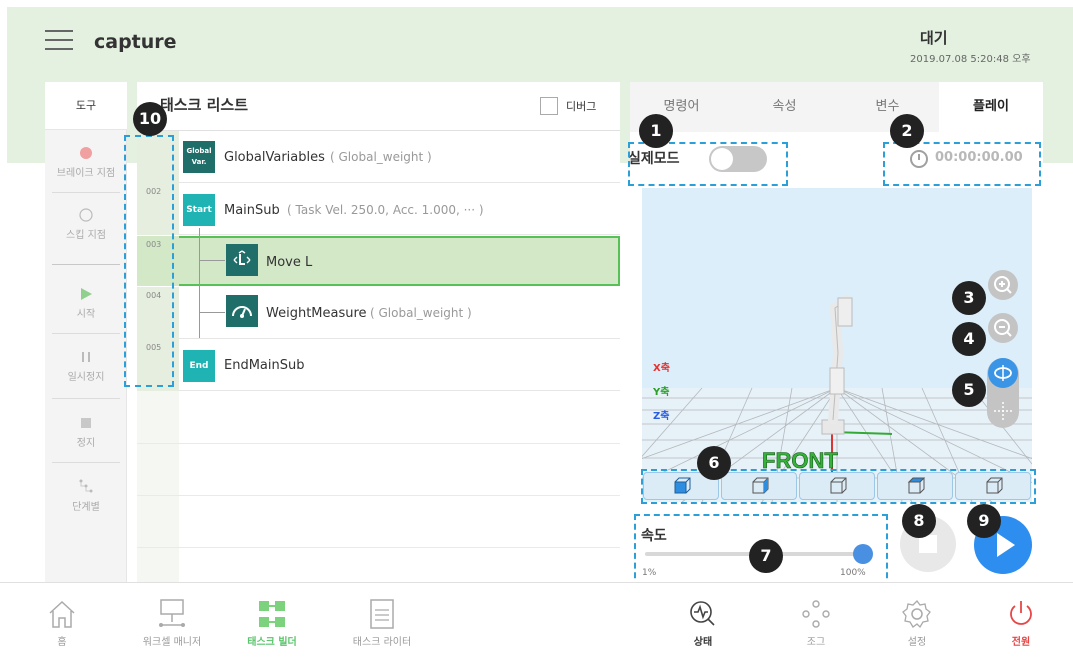 The height and width of the screenshot is (663, 1073). What do you see at coordinates (86, 357) in the screenshot?
I see `pause-icon` at bounding box center [86, 357].